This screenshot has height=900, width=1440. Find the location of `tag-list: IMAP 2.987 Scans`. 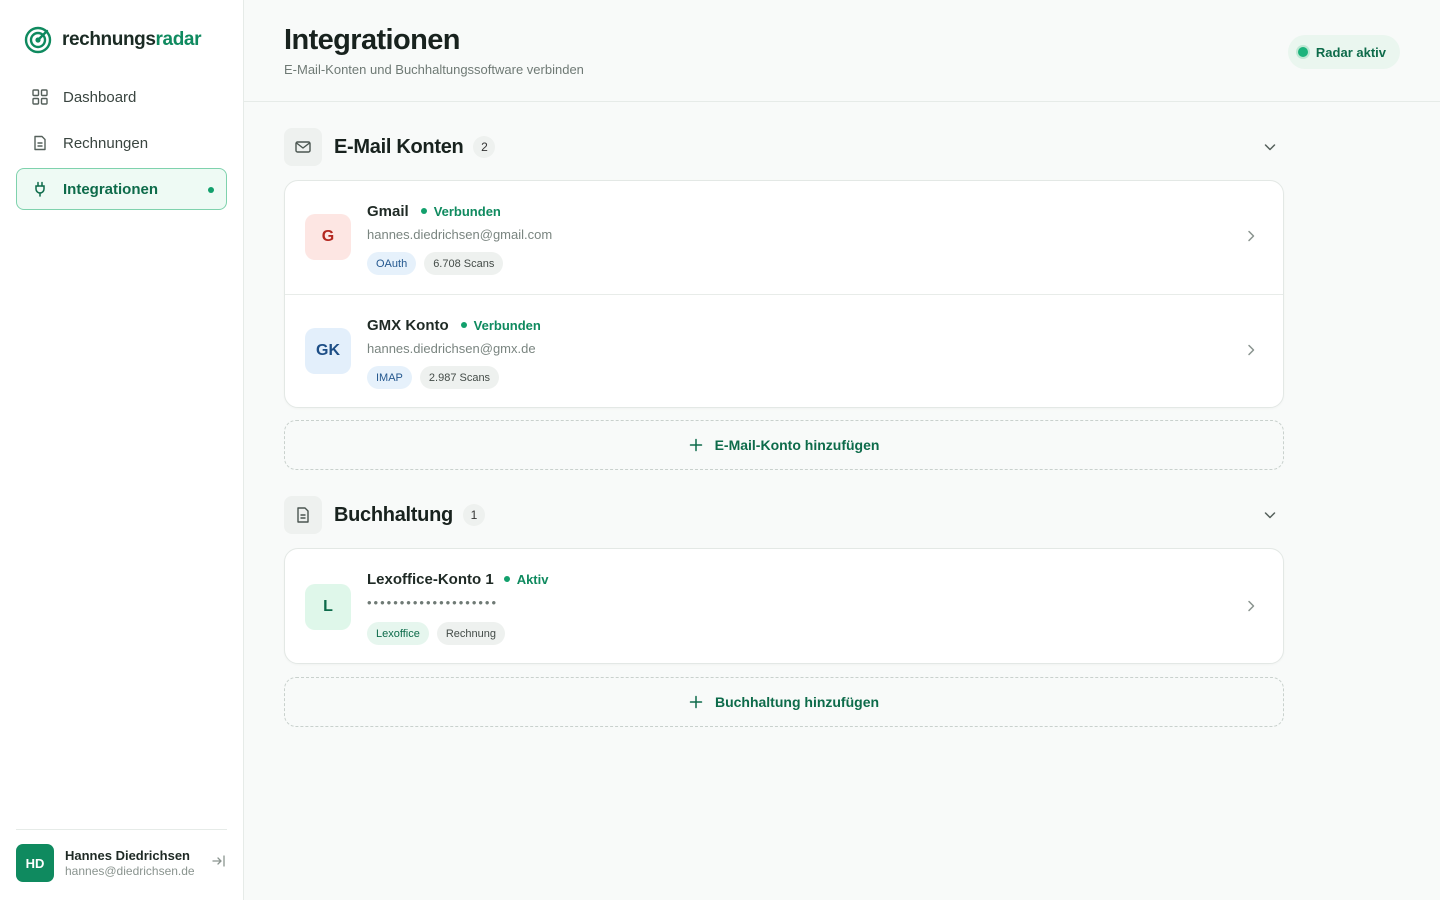

tag-list: IMAP 2.987 Scans is located at coordinates (454, 377).